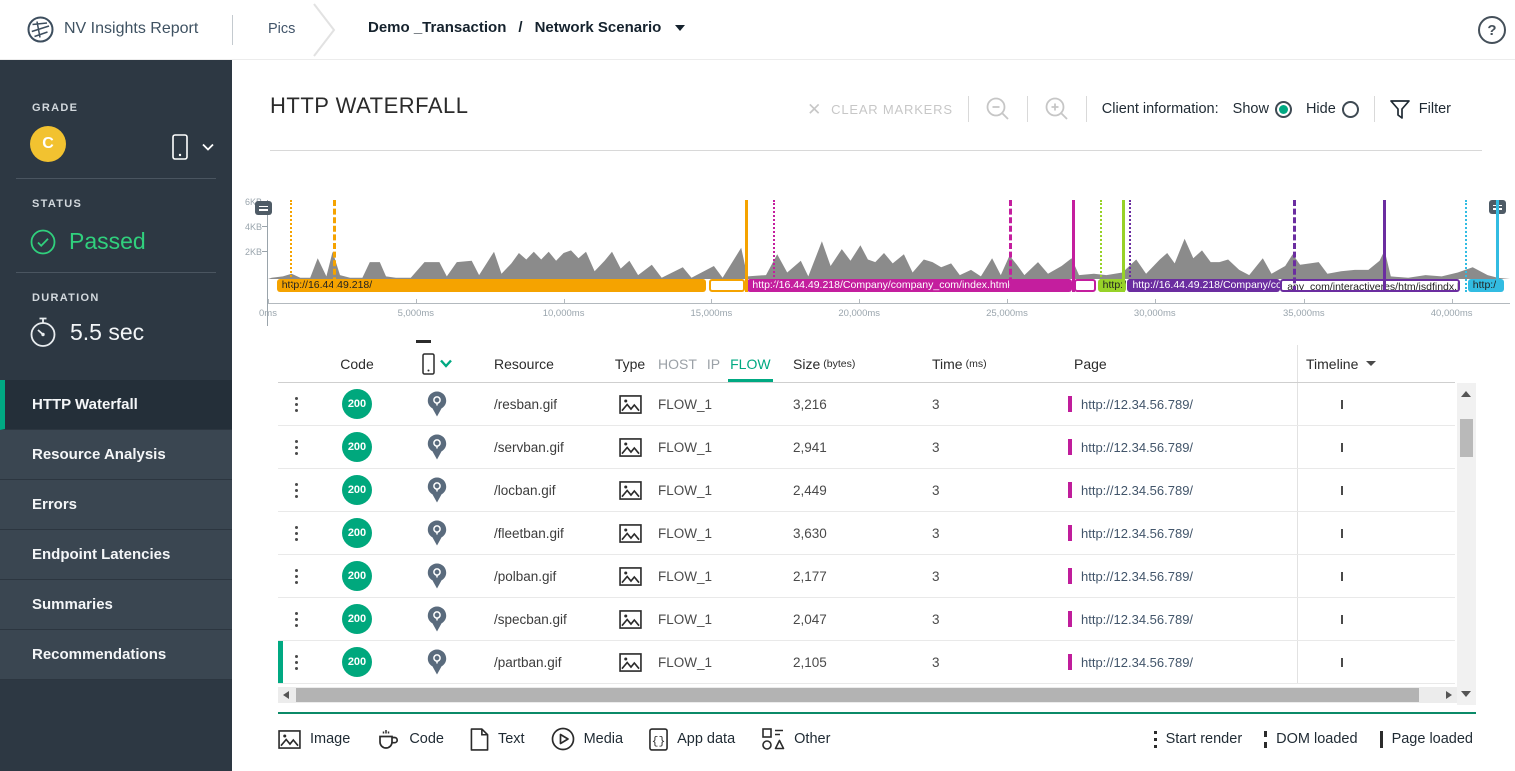  Describe the element at coordinates (889, 258) in the screenshot. I see `throughput-area` at that location.